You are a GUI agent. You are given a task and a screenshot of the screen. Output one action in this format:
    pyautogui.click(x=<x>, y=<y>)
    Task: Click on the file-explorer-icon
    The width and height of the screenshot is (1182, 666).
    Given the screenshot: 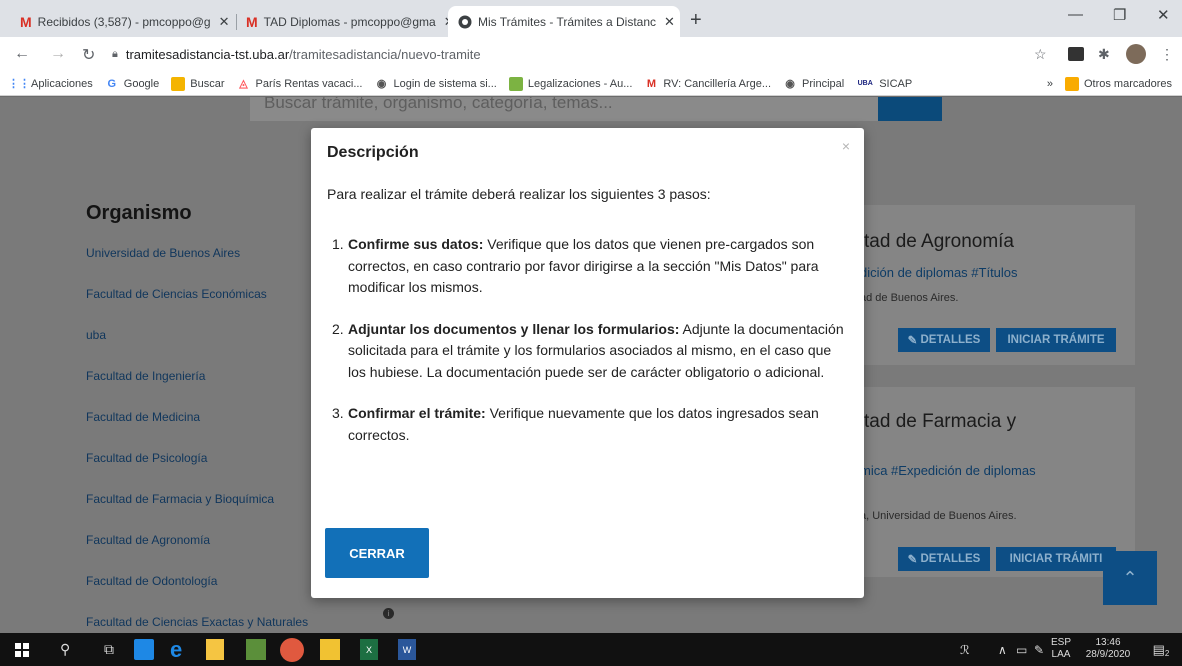 What is the action you would take?
    pyautogui.click(x=330, y=649)
    